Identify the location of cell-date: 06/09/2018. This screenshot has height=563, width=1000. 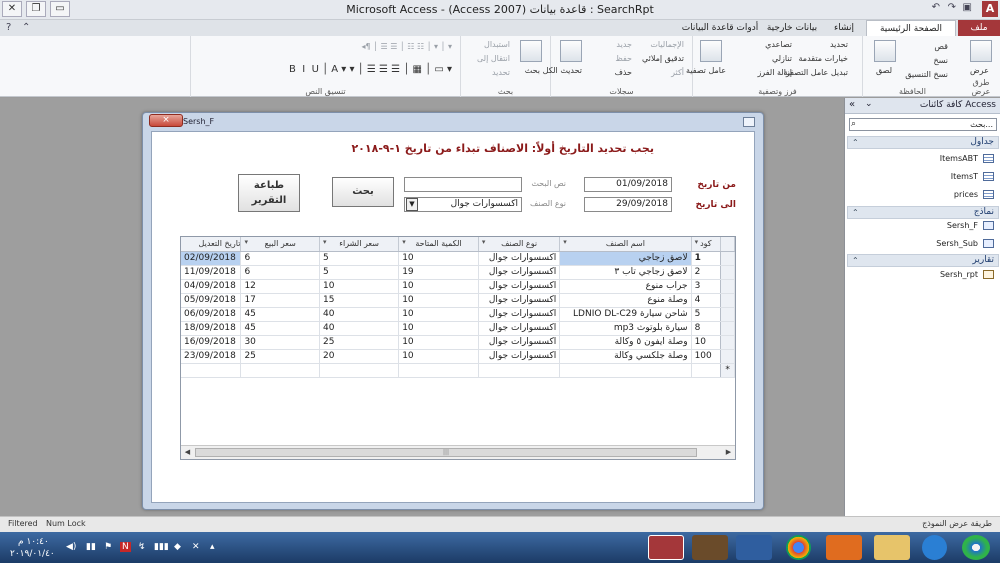
(211, 314).